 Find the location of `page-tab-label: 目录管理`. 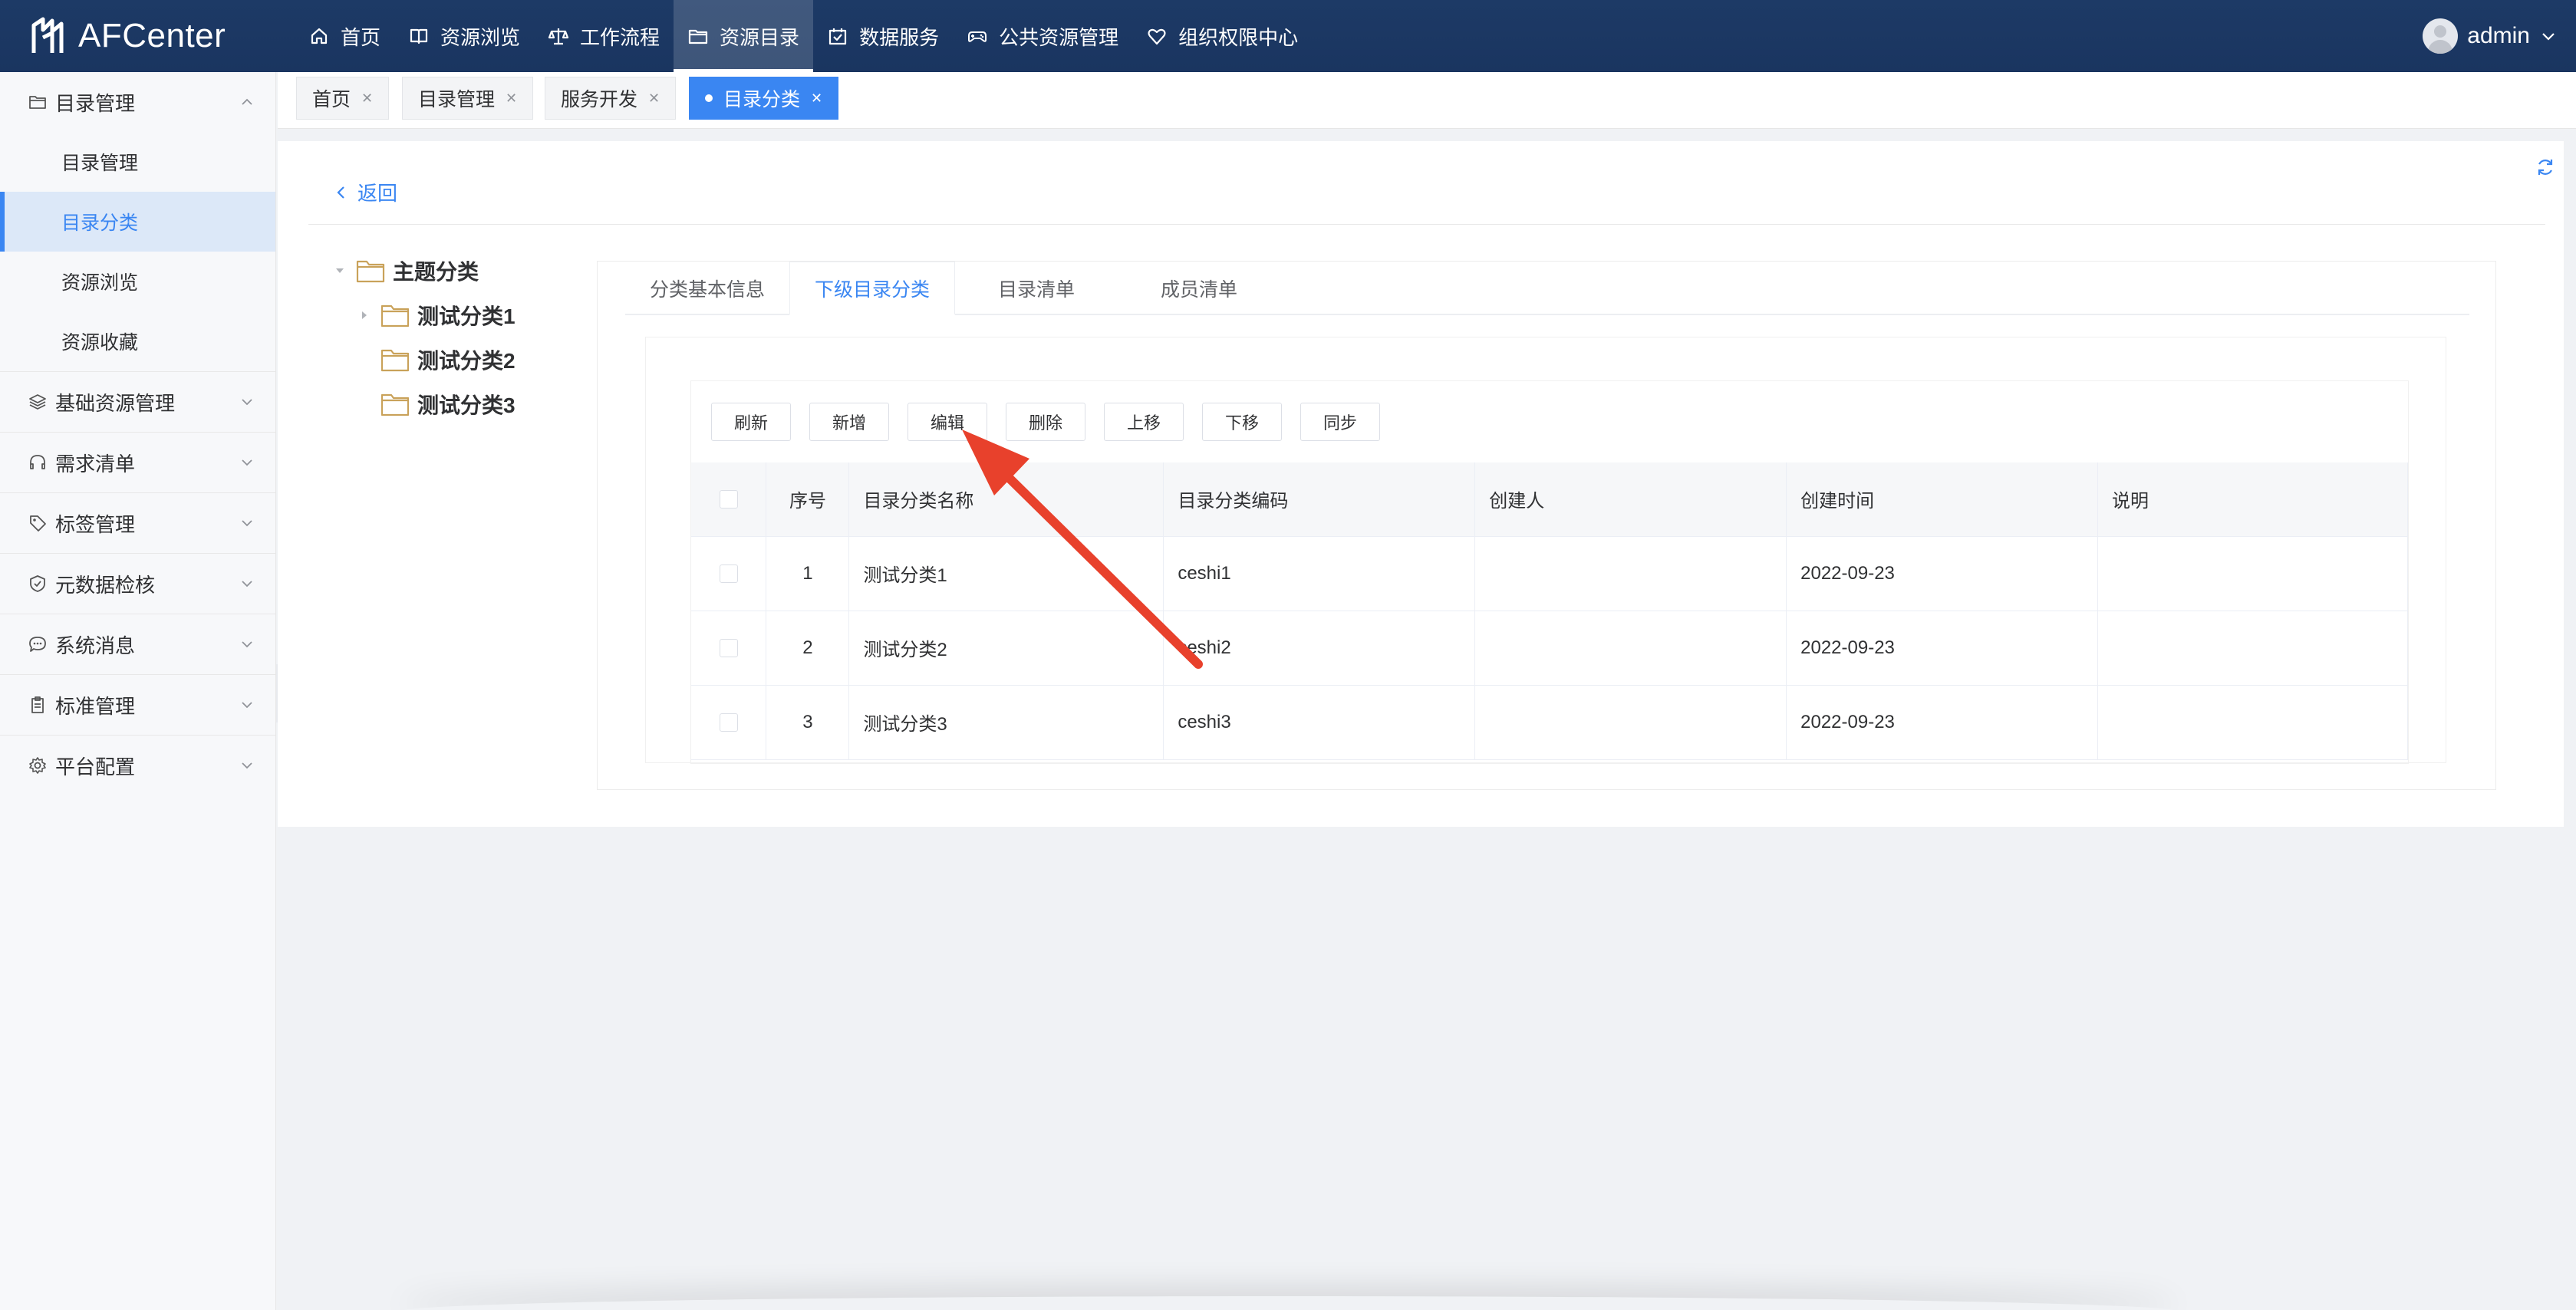

page-tab-label: 目录管理 is located at coordinates (457, 99).